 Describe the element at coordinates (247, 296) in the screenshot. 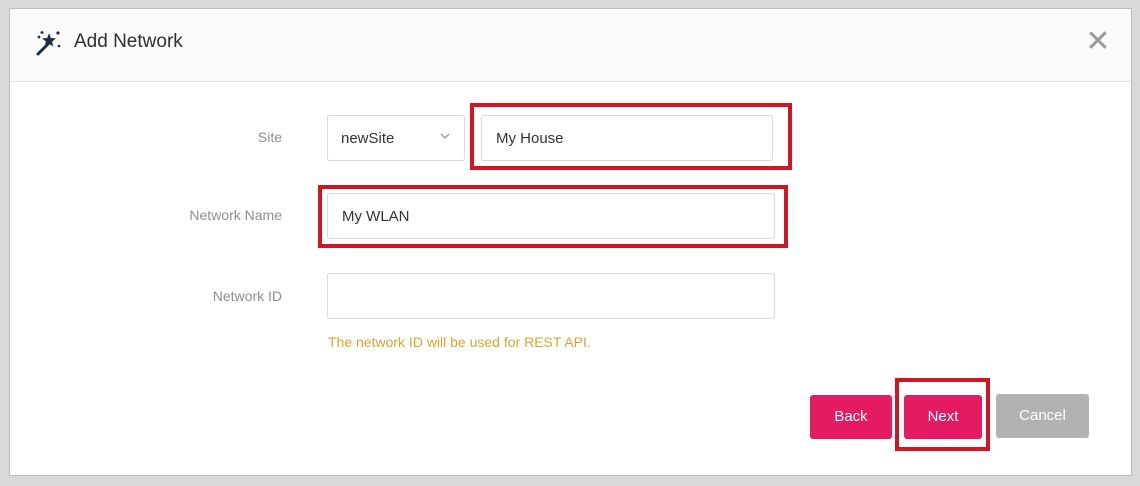

I see `network-id-label: Network ID` at that location.